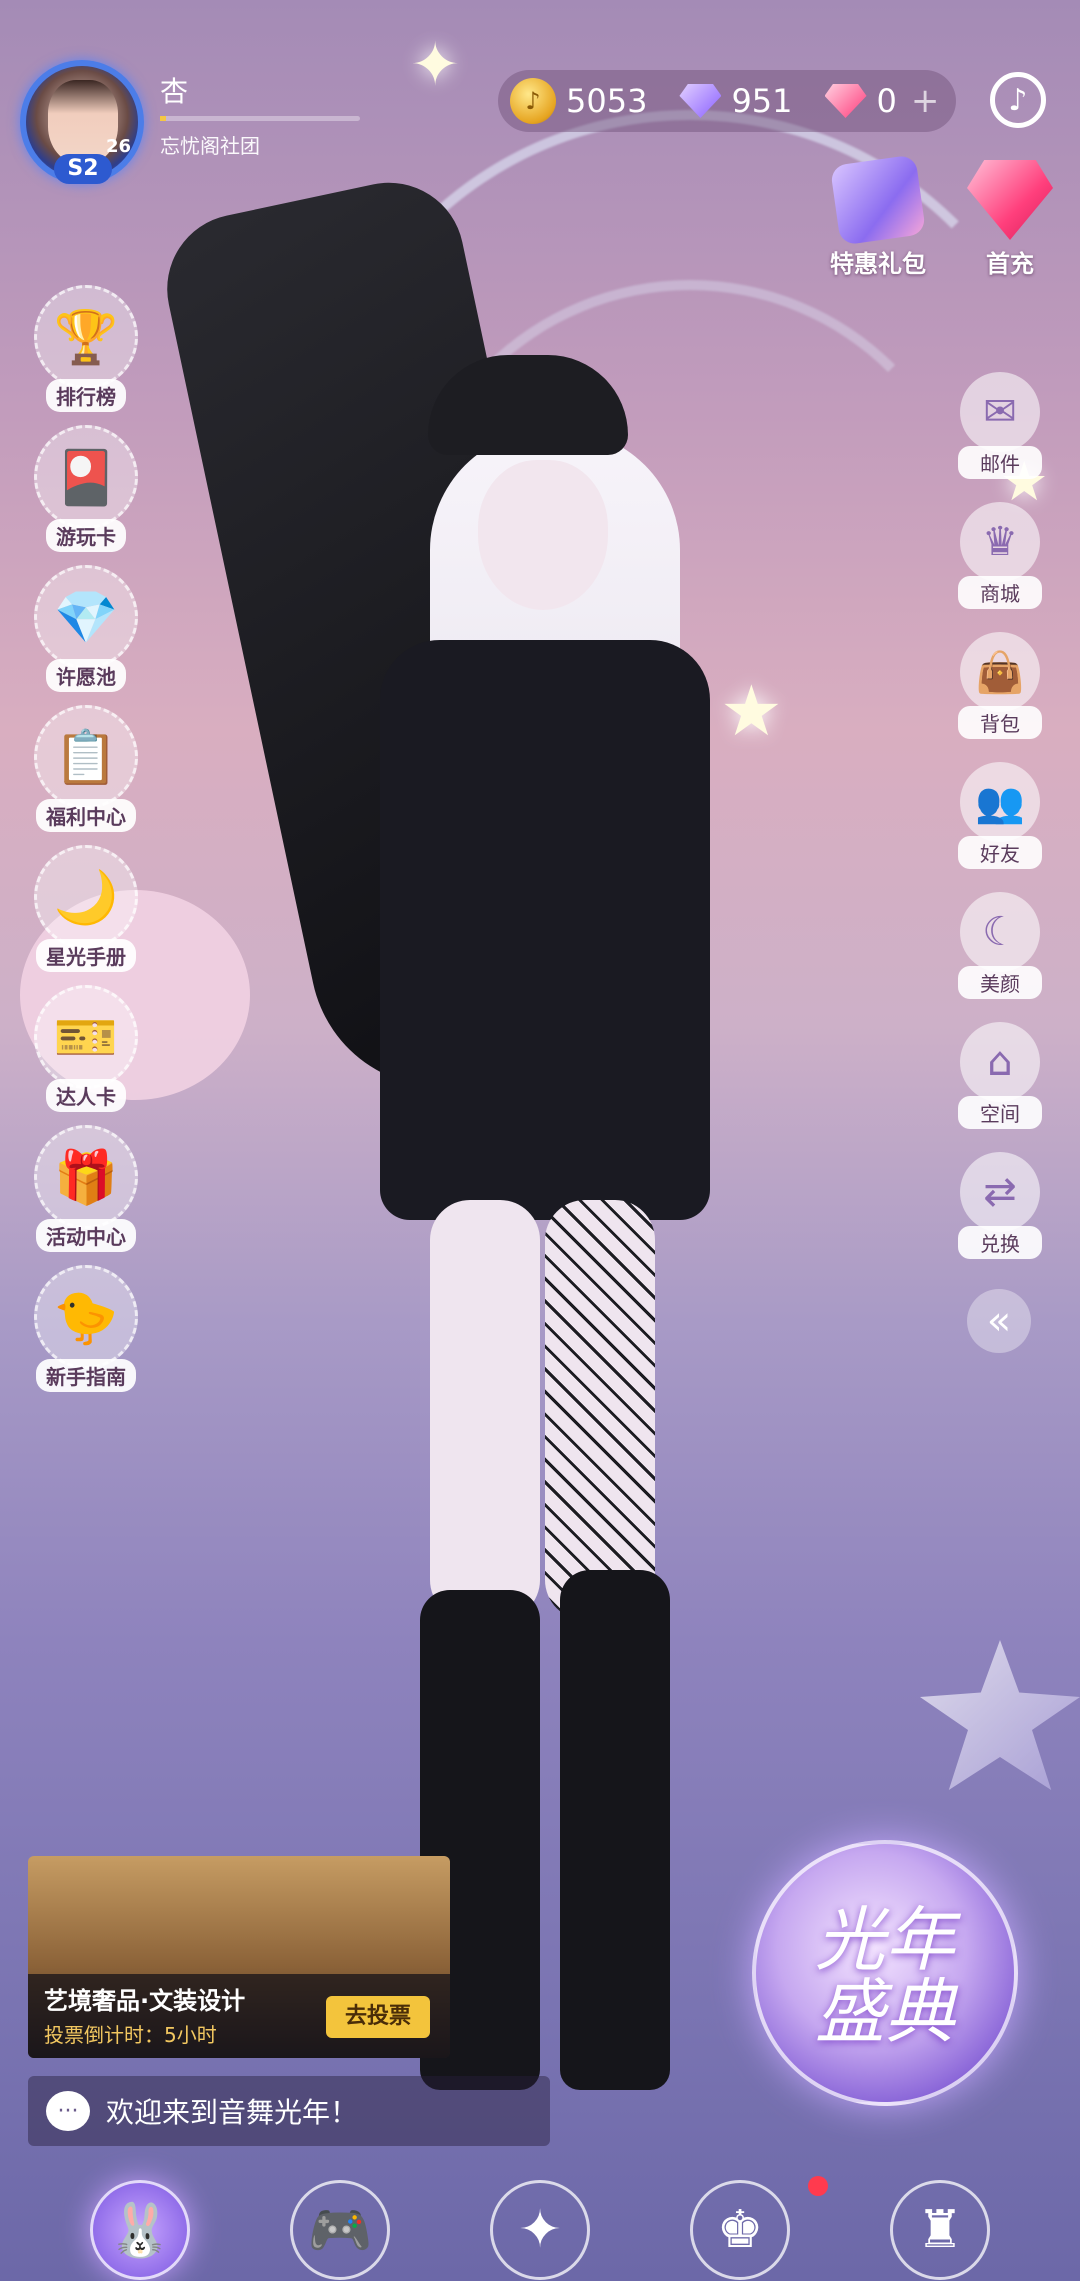  I want to click on character-icon: ♚, so click(740, 2230).